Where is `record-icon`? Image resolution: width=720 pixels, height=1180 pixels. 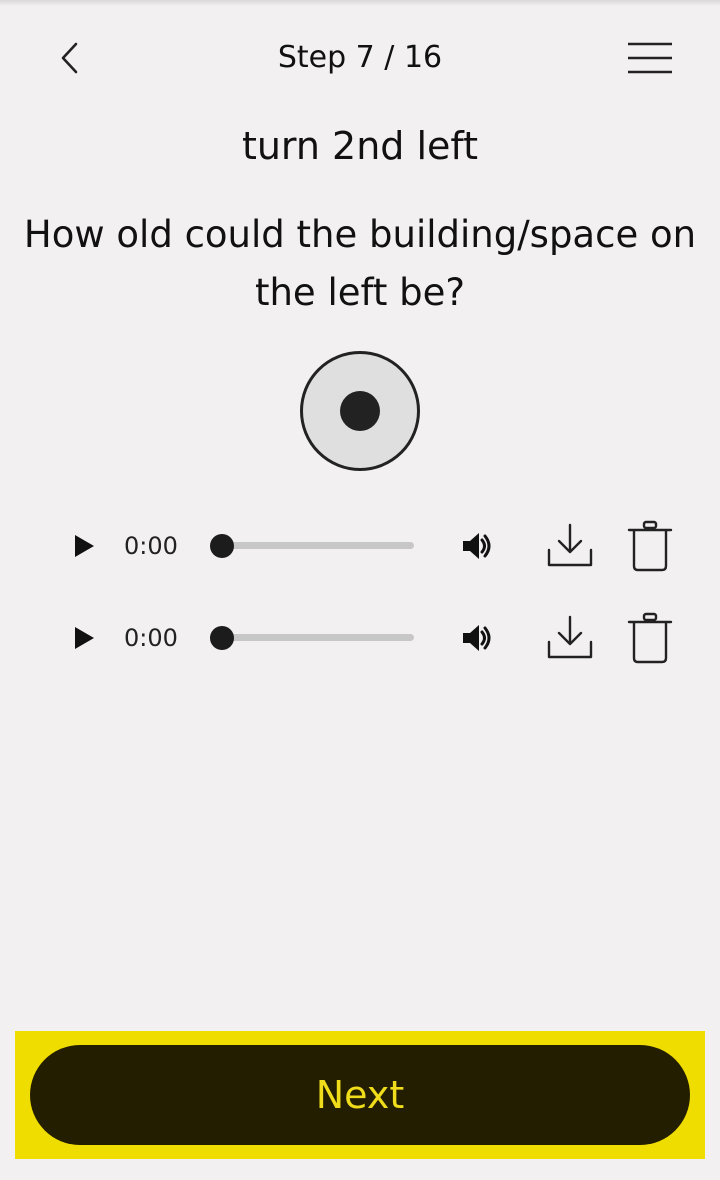 record-icon is located at coordinates (360, 411).